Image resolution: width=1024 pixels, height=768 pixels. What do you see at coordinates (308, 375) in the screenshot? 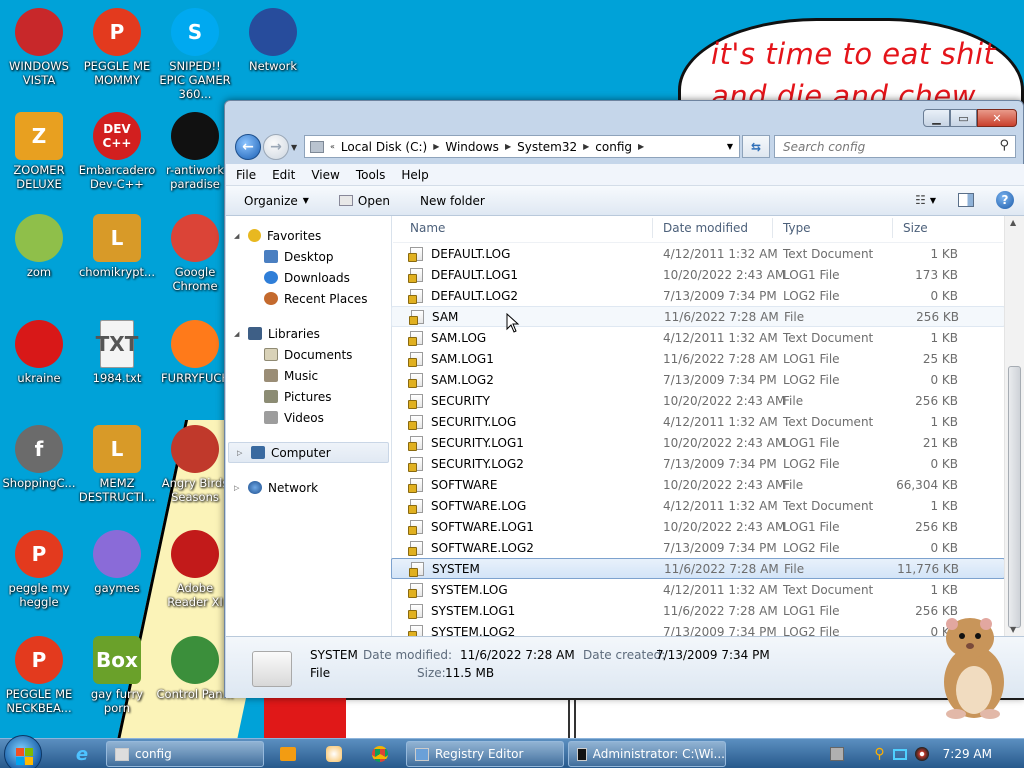
I see `nav-music: Music` at bounding box center [308, 375].